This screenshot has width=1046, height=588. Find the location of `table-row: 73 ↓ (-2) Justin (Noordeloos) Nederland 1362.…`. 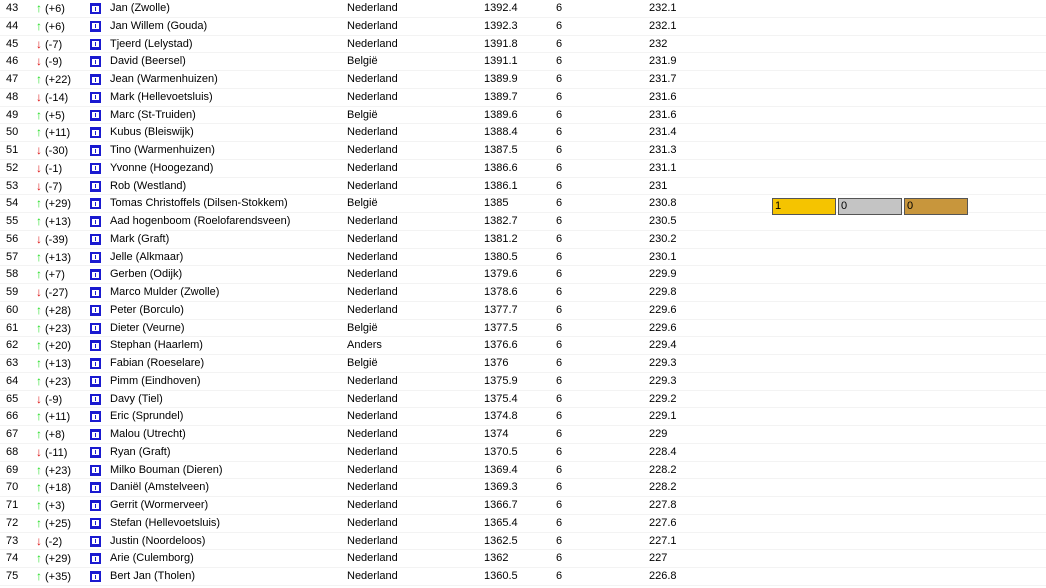

table-row: 73 ↓ (-2) Justin (Noordeloos) Nederland 1362.… is located at coordinates (523, 542).